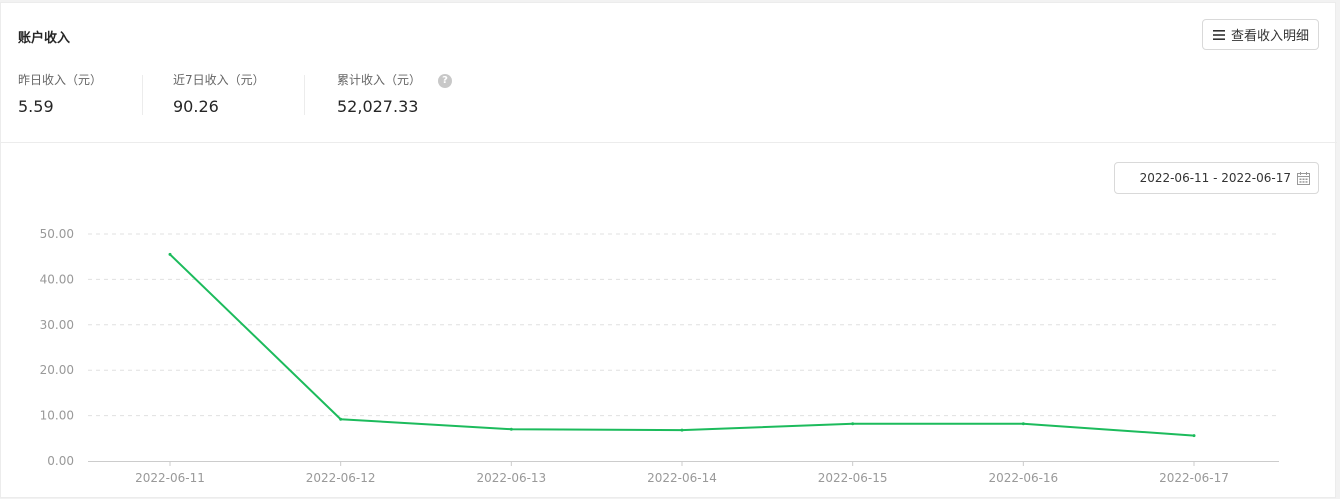 This screenshot has width=1340, height=499. I want to click on x-tick-label: 2022-06-16, so click(1023, 478).